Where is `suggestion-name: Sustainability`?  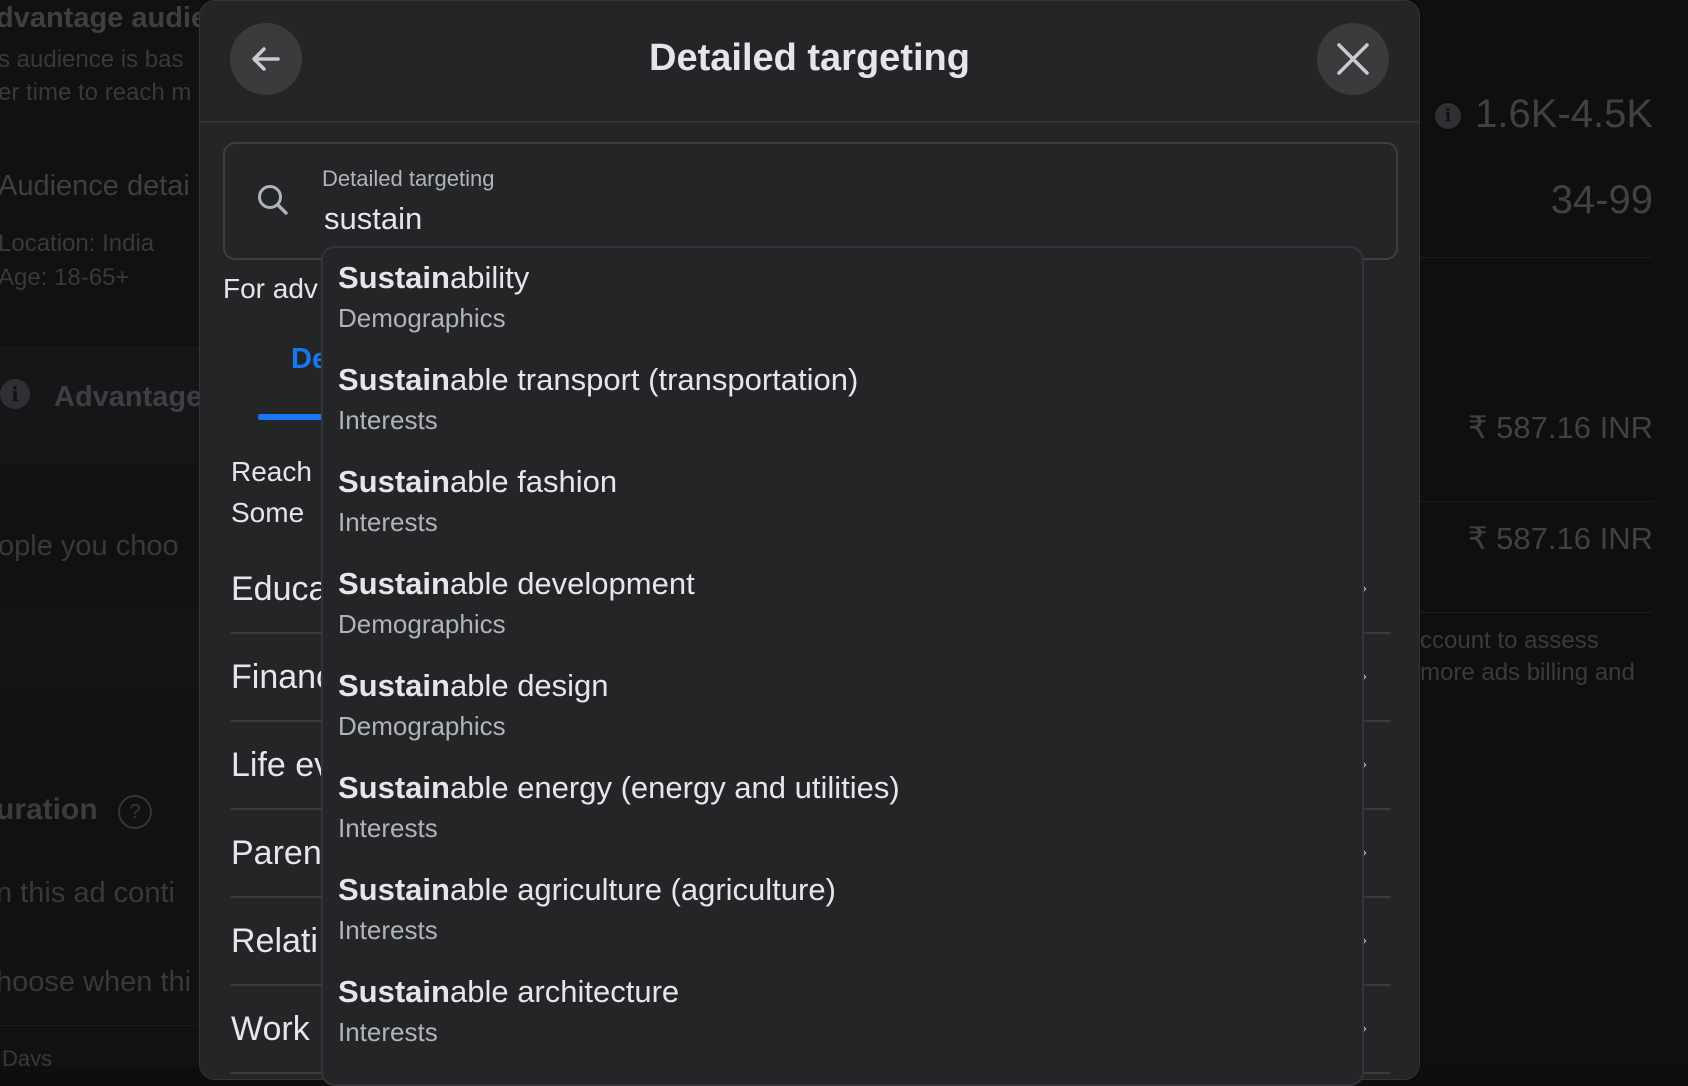 suggestion-name: Sustainability is located at coordinates (434, 277).